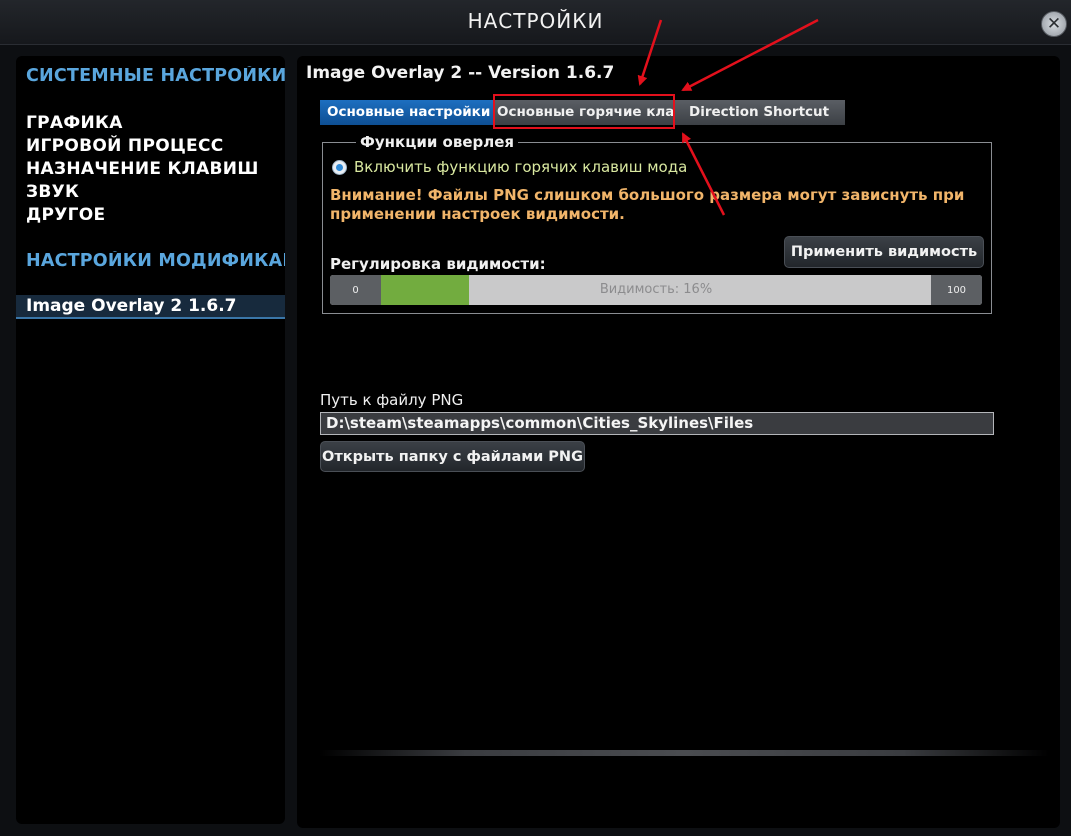 Image resolution: width=1071 pixels, height=836 pixels. Describe the element at coordinates (460, 73) in the screenshot. I see `page-title: Image Overlay 2 -- Version 1.6.7` at that location.